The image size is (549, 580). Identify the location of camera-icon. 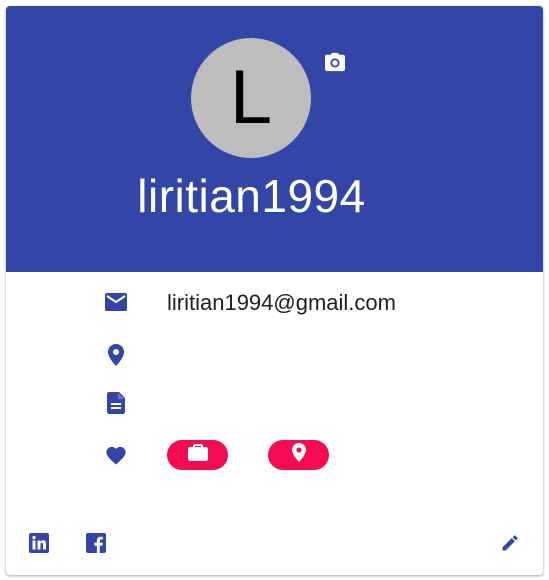
(335, 62).